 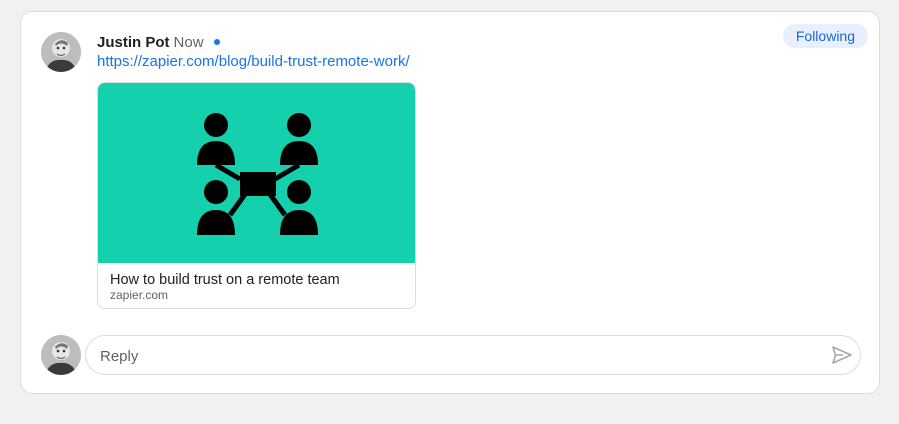 I want to click on link-preview-domain: zapier.com, so click(x=139, y=295).